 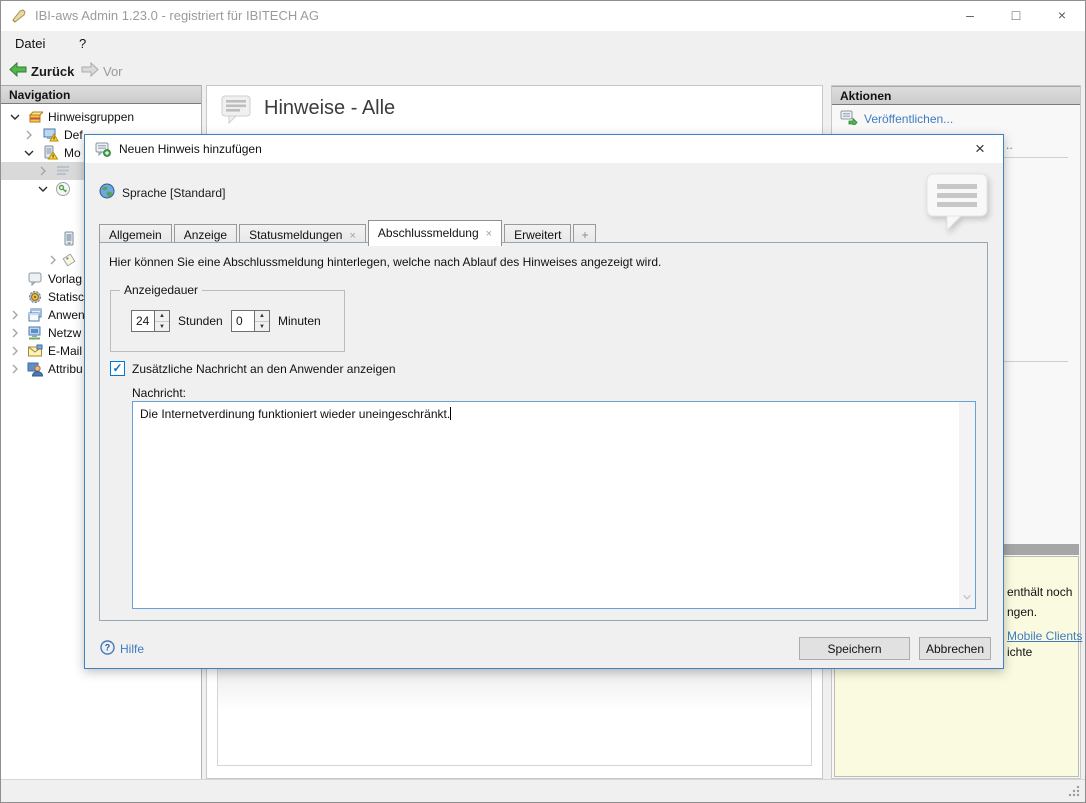 What do you see at coordinates (299, 321) in the screenshot?
I see `minutes-label: Minuten` at bounding box center [299, 321].